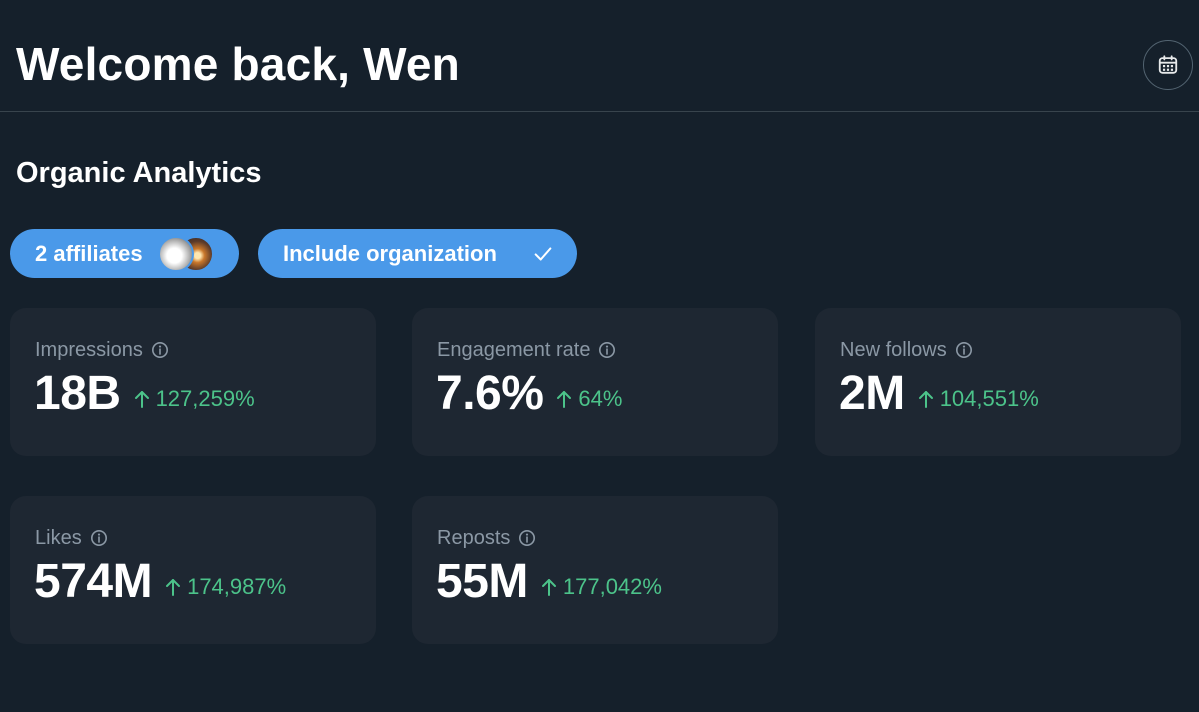  What do you see at coordinates (193, 570) in the screenshot?
I see `metric-card-likes: Likes 574M 174,987%` at bounding box center [193, 570].